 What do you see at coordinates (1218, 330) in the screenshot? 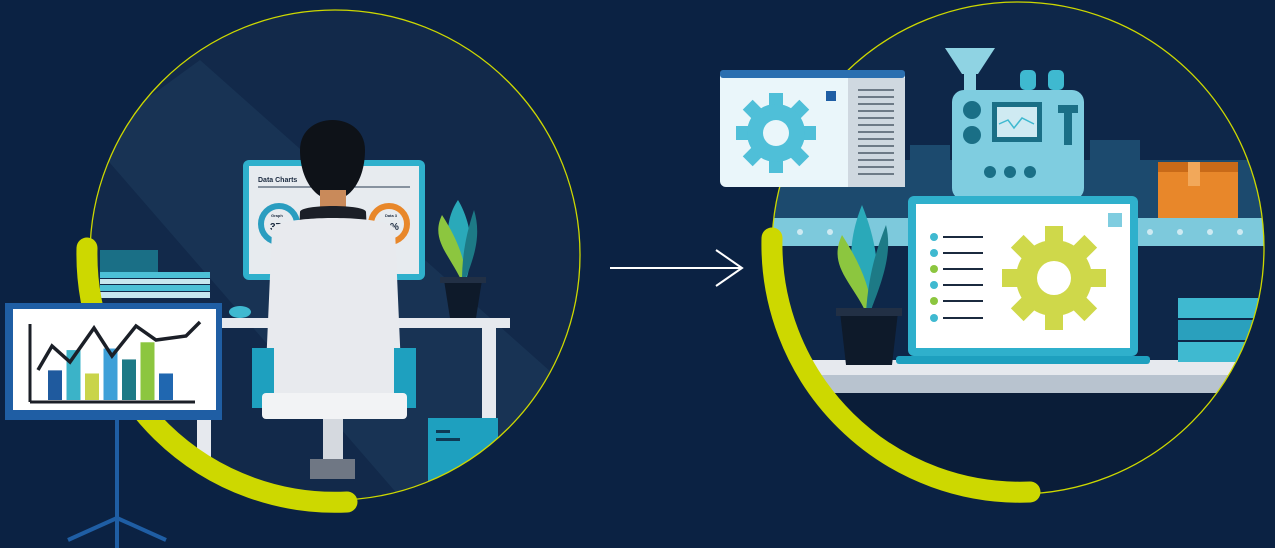
I see `file-drawers` at bounding box center [1218, 330].